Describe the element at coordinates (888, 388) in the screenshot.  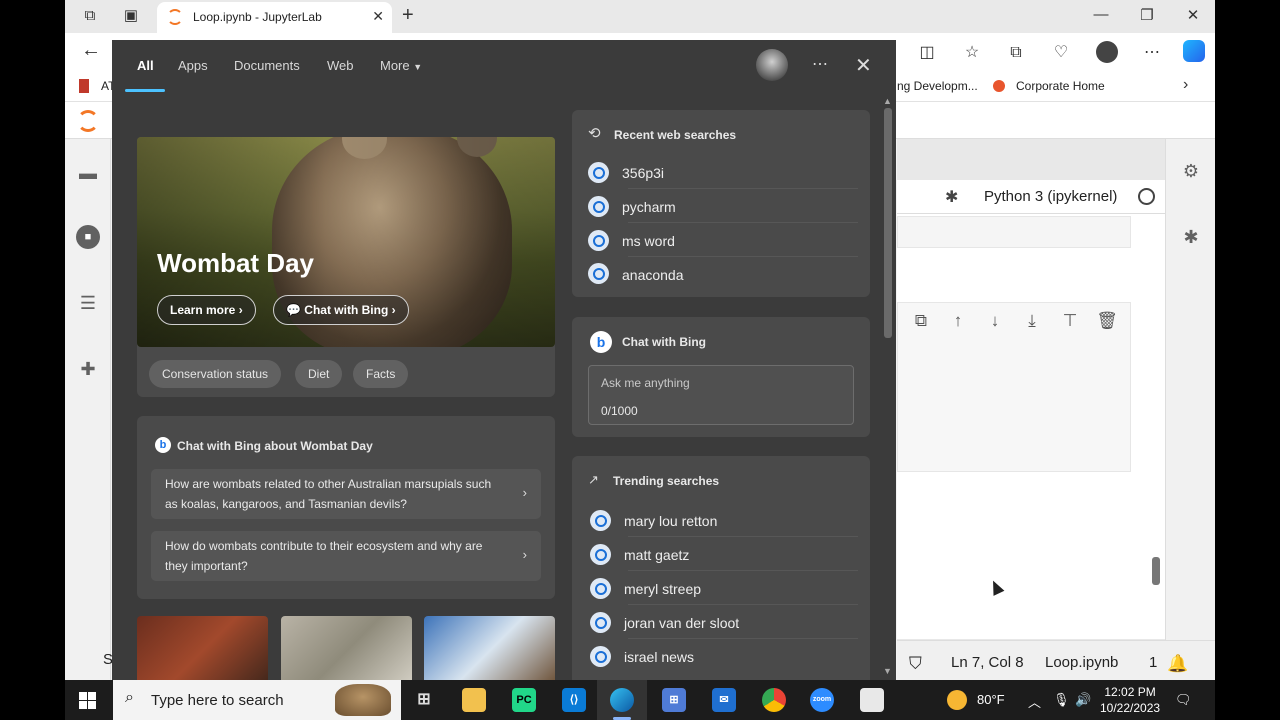
I see `flyout-scrollbar: ▲ ▼` at that location.